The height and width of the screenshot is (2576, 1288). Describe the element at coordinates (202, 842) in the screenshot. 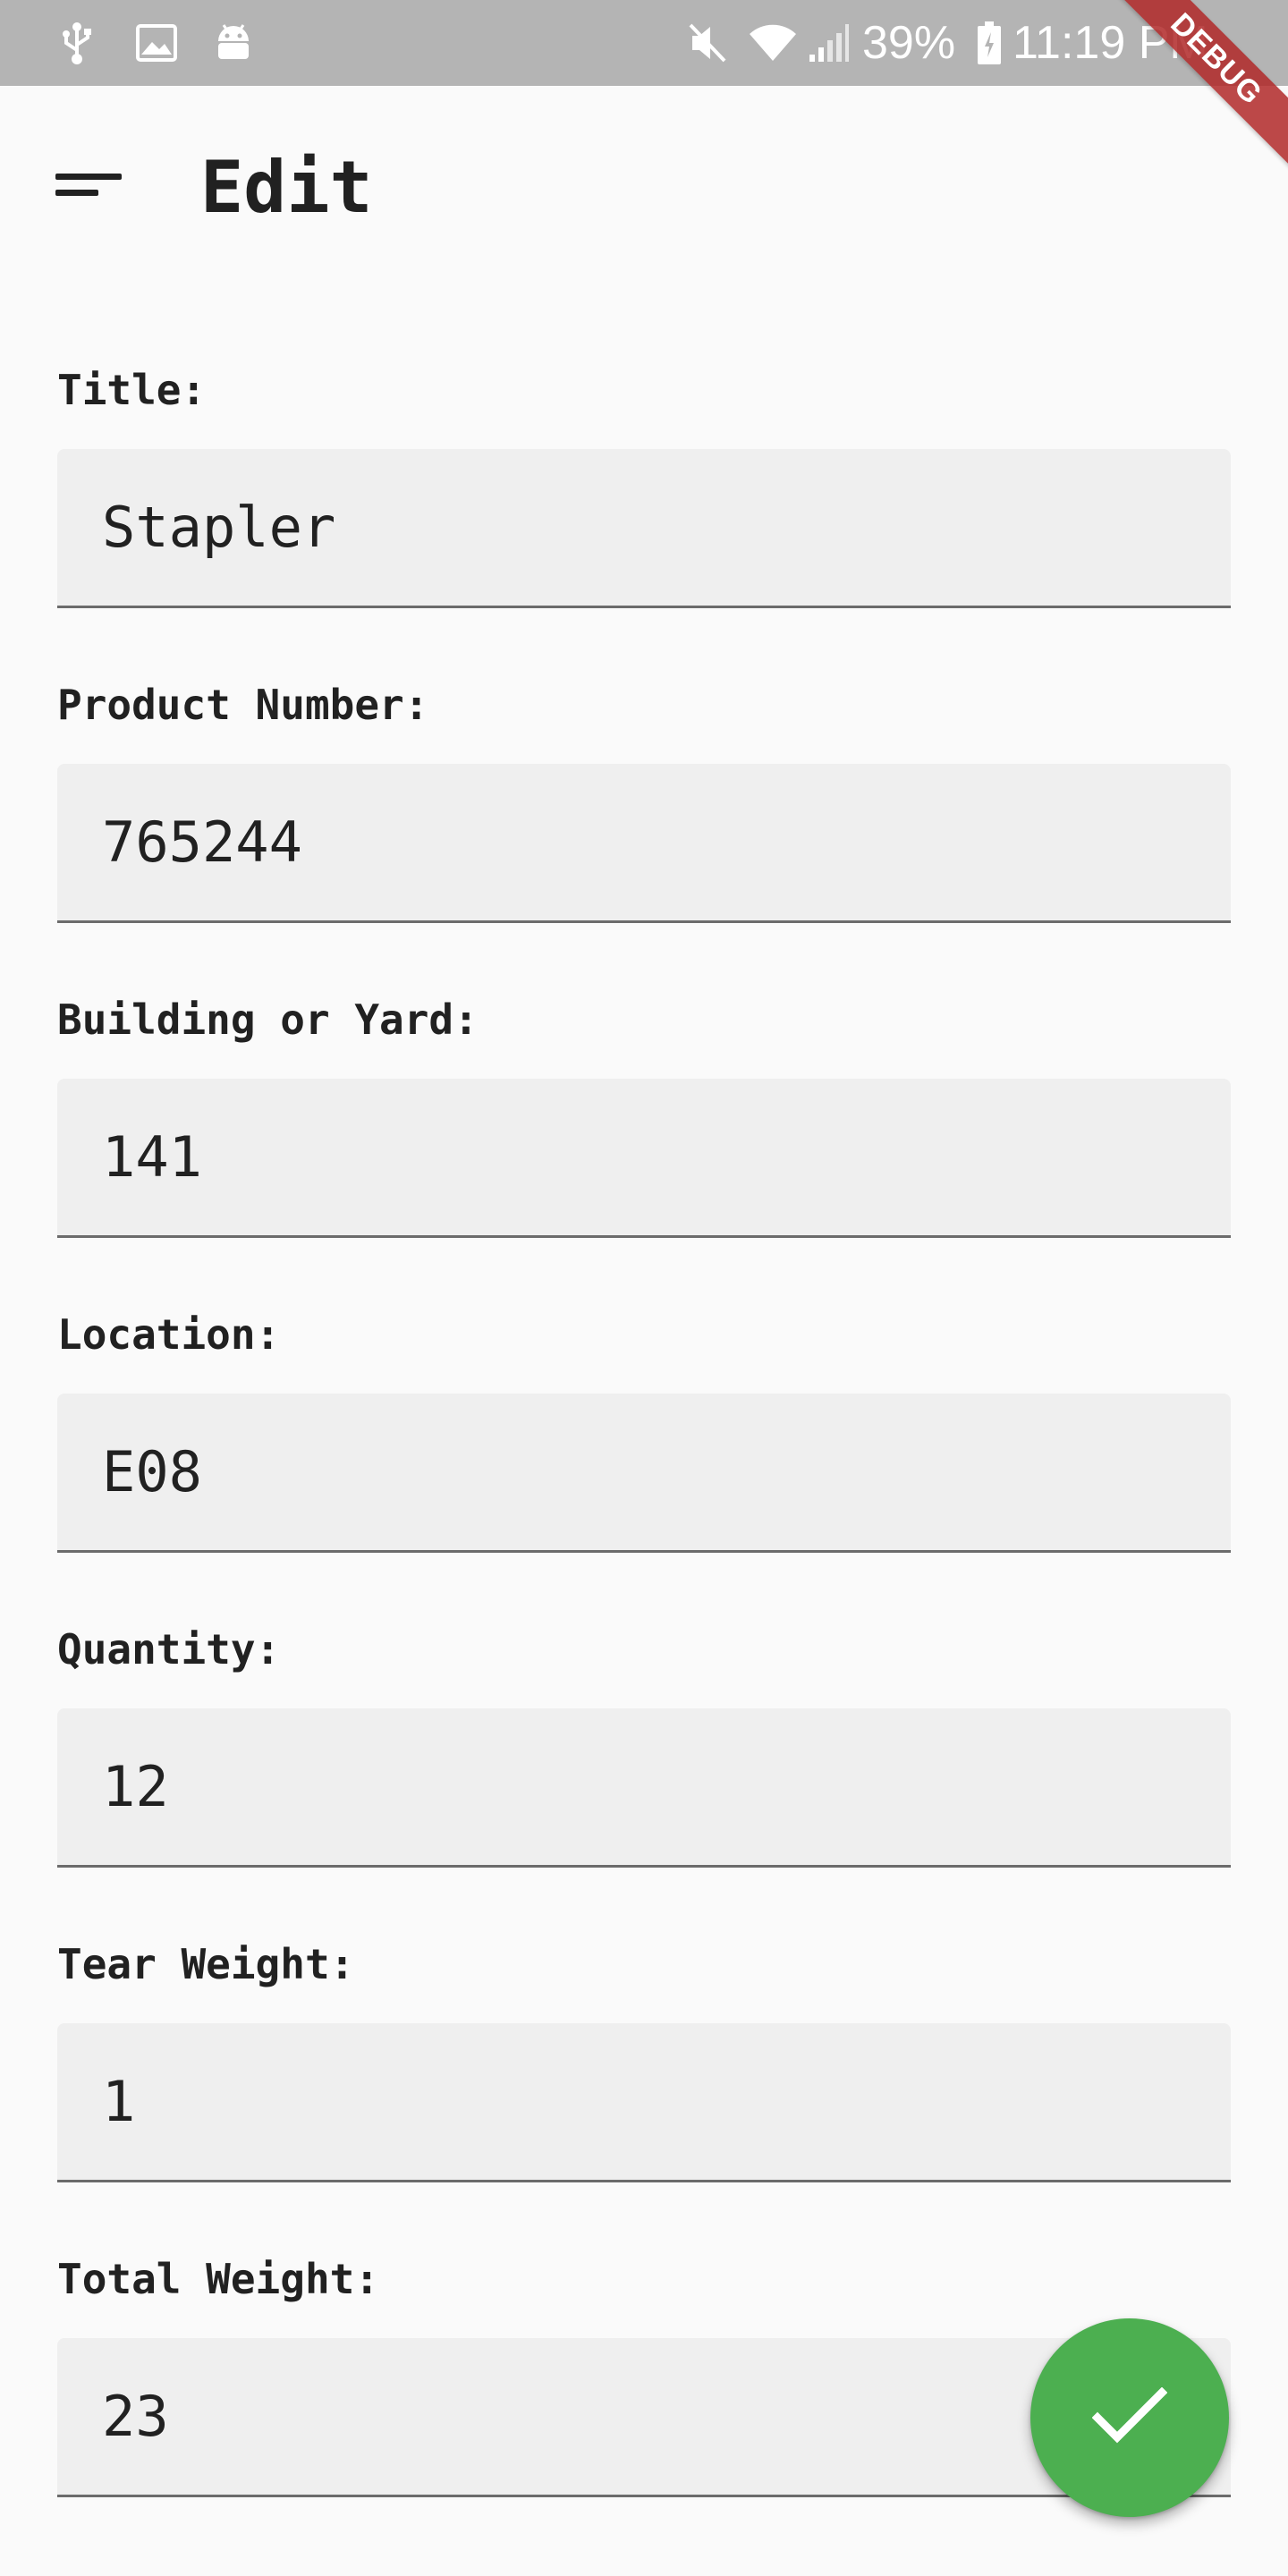

I see `field-value: 765244` at that location.